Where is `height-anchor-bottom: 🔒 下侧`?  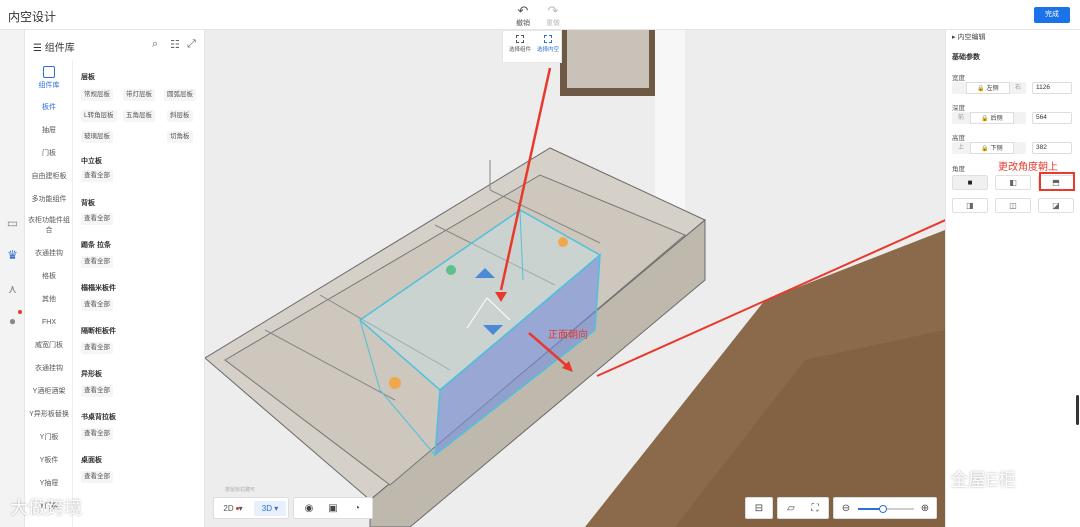
height-anchor-bottom: 🔒 下侧 is located at coordinates (992, 148).